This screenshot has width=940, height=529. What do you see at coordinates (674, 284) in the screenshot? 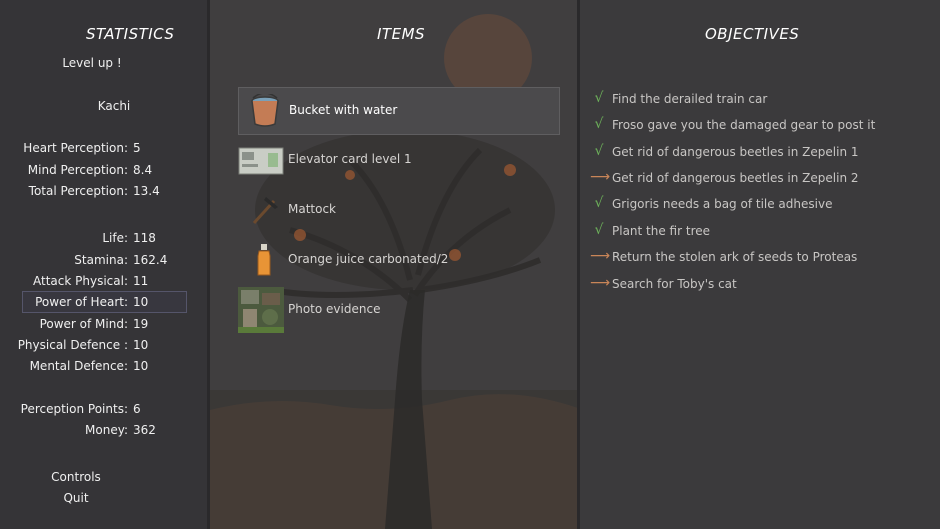
I see `objective-text: Search for Toby's cat` at bounding box center [674, 284].